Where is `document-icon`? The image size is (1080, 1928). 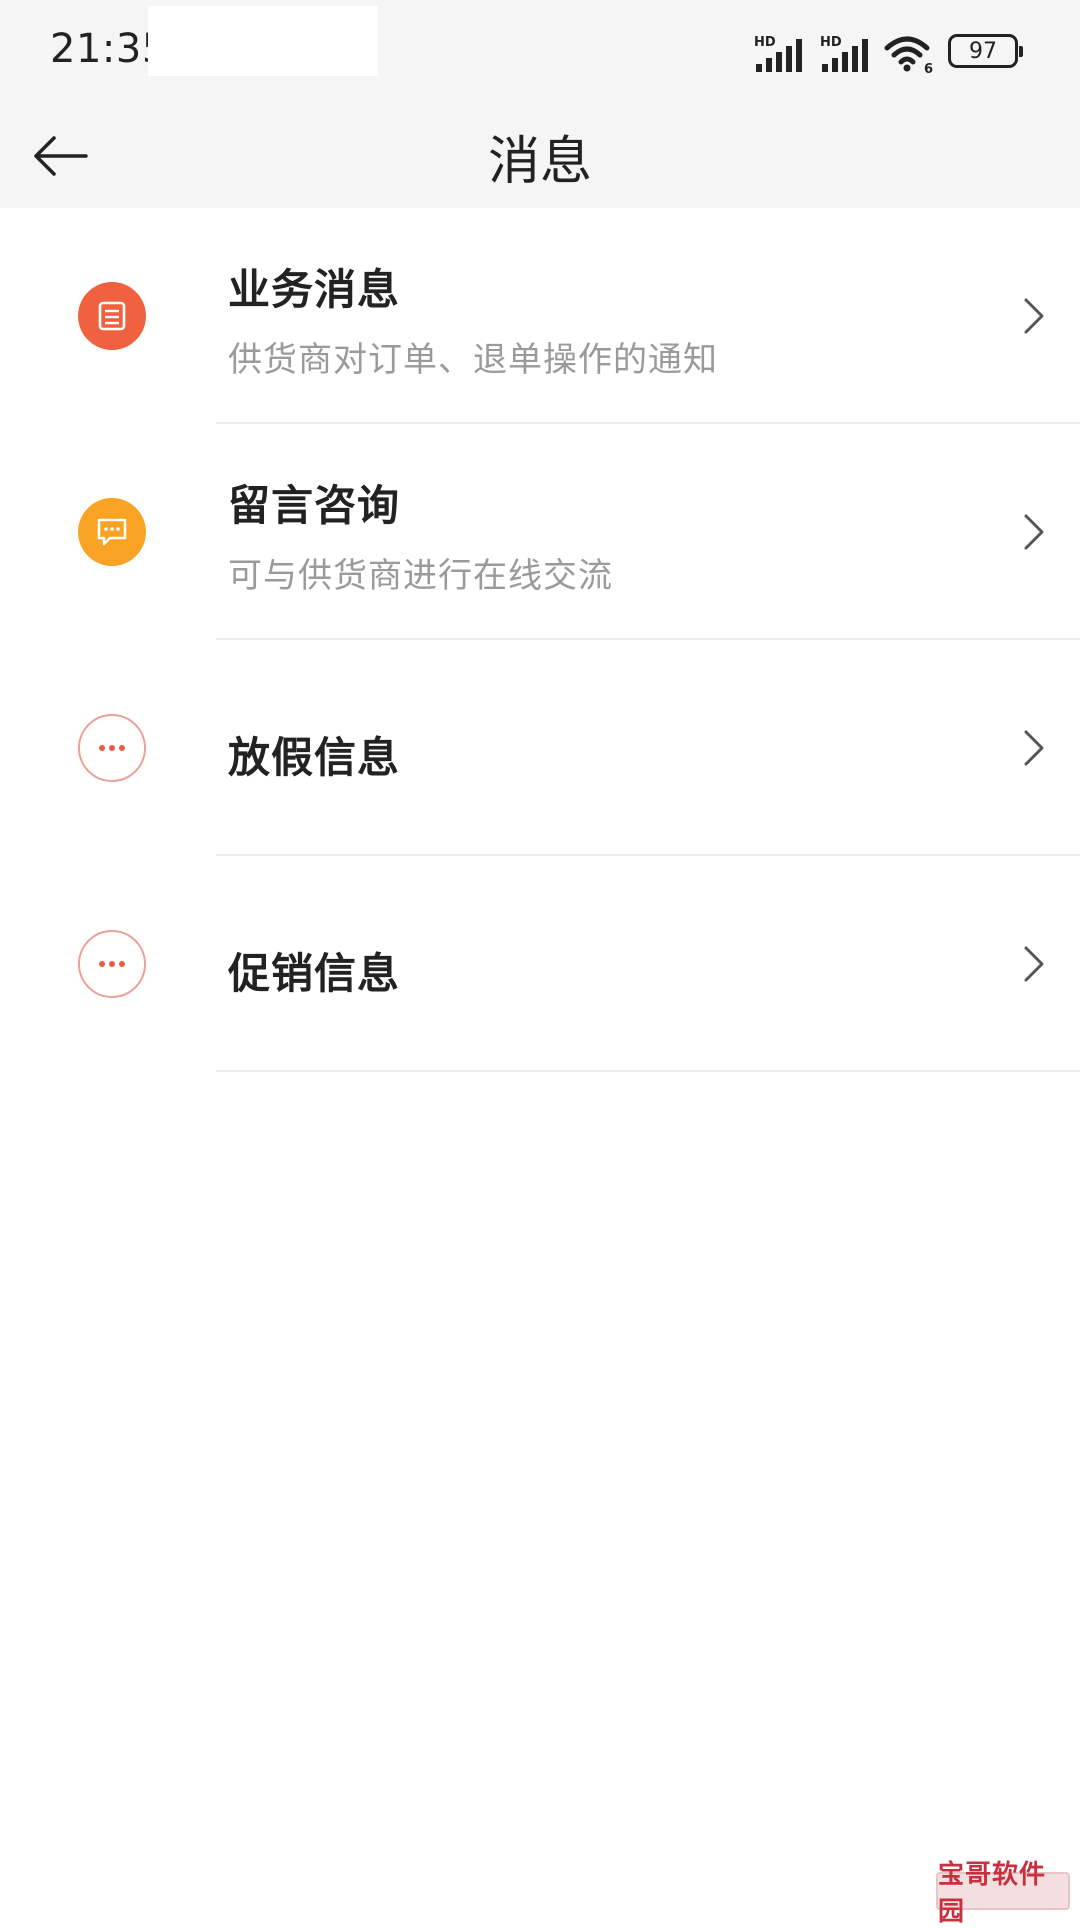 document-icon is located at coordinates (112, 316).